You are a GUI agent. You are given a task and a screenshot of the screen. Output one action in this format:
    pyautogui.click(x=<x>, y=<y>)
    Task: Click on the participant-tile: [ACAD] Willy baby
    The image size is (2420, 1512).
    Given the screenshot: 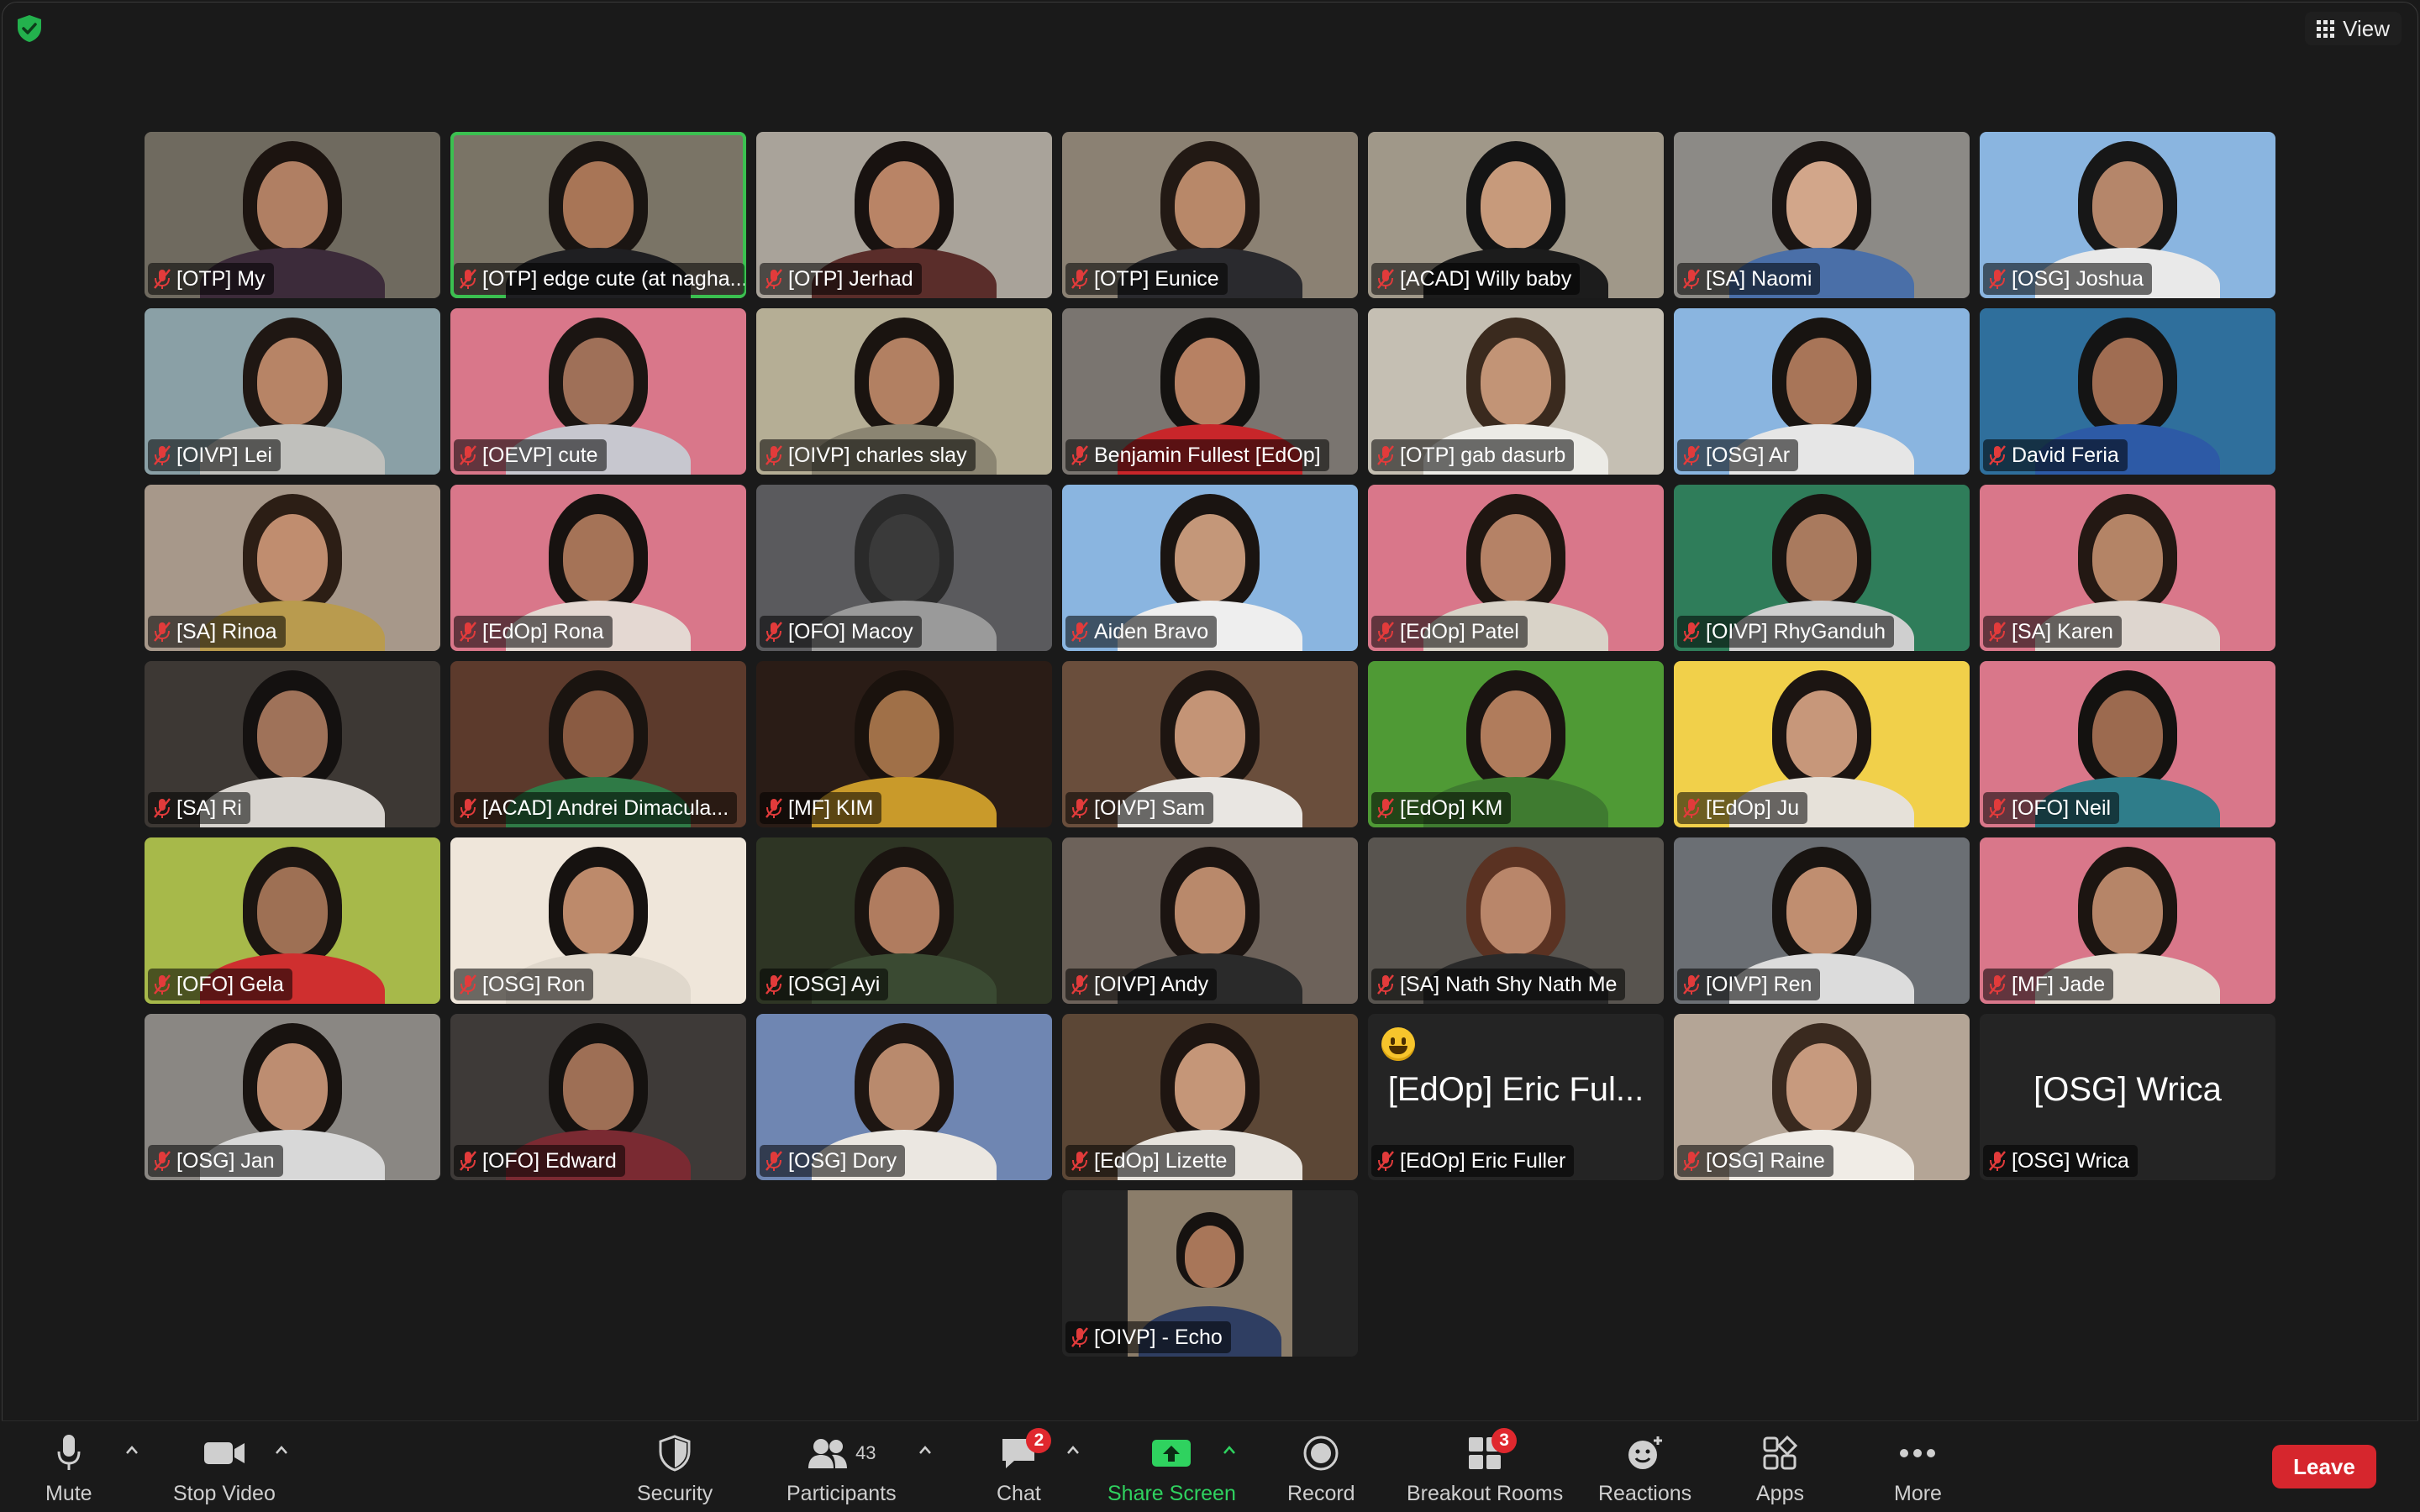 What is the action you would take?
    pyautogui.click(x=1516, y=215)
    